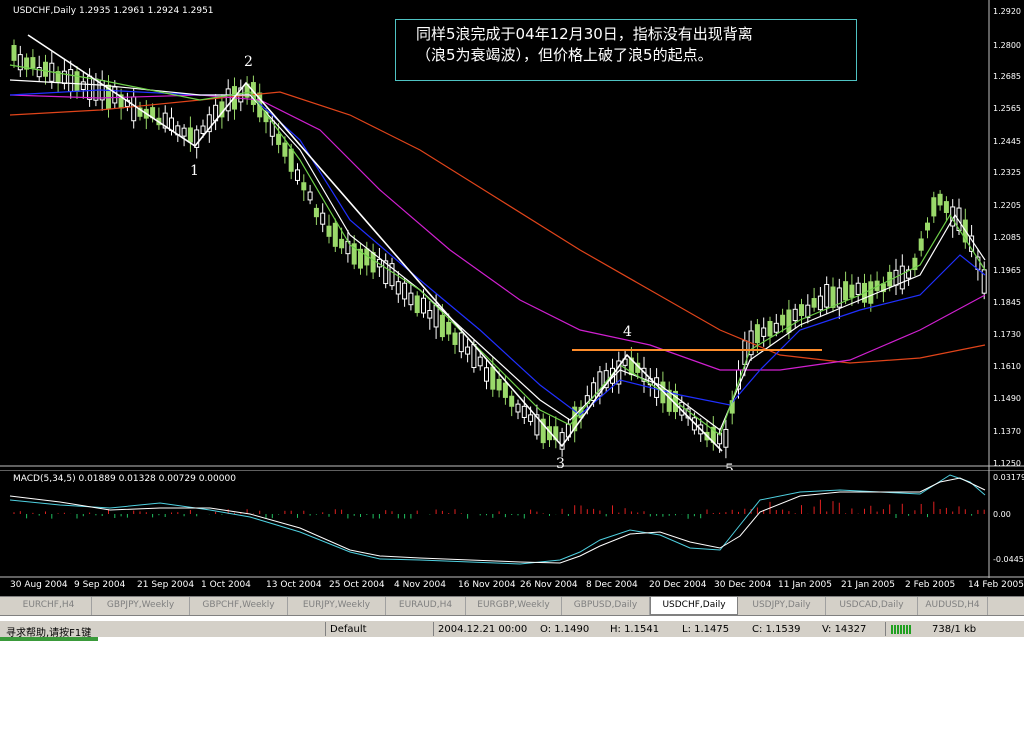  What do you see at coordinates (497, 519) in the screenshot?
I see `macd-signal-line` at bounding box center [497, 519].